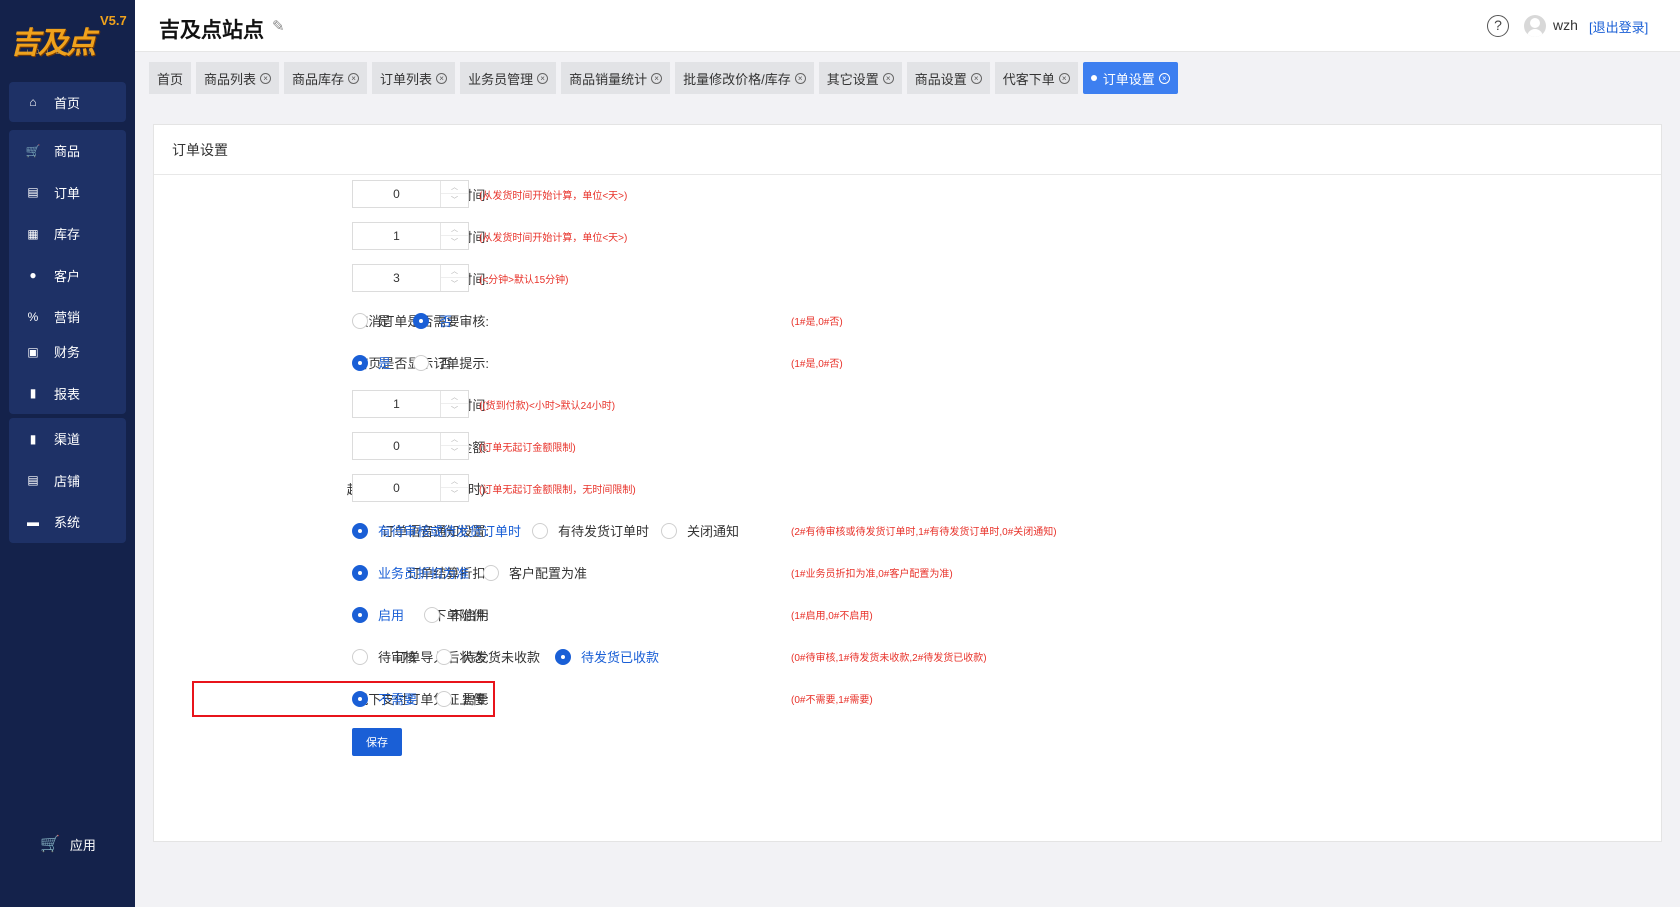 The width and height of the screenshot is (1680, 907). What do you see at coordinates (33, 150) in the screenshot?
I see `cart-icon: 🛒` at bounding box center [33, 150].